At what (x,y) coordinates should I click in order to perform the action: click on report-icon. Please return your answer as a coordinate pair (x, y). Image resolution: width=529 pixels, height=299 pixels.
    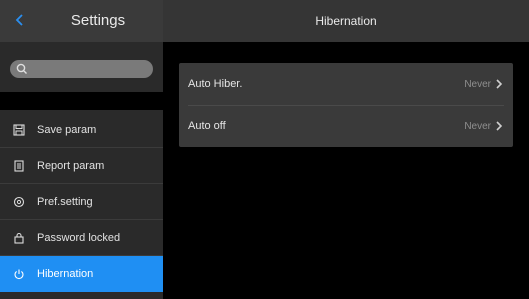
    Looking at the image, I should click on (19, 166).